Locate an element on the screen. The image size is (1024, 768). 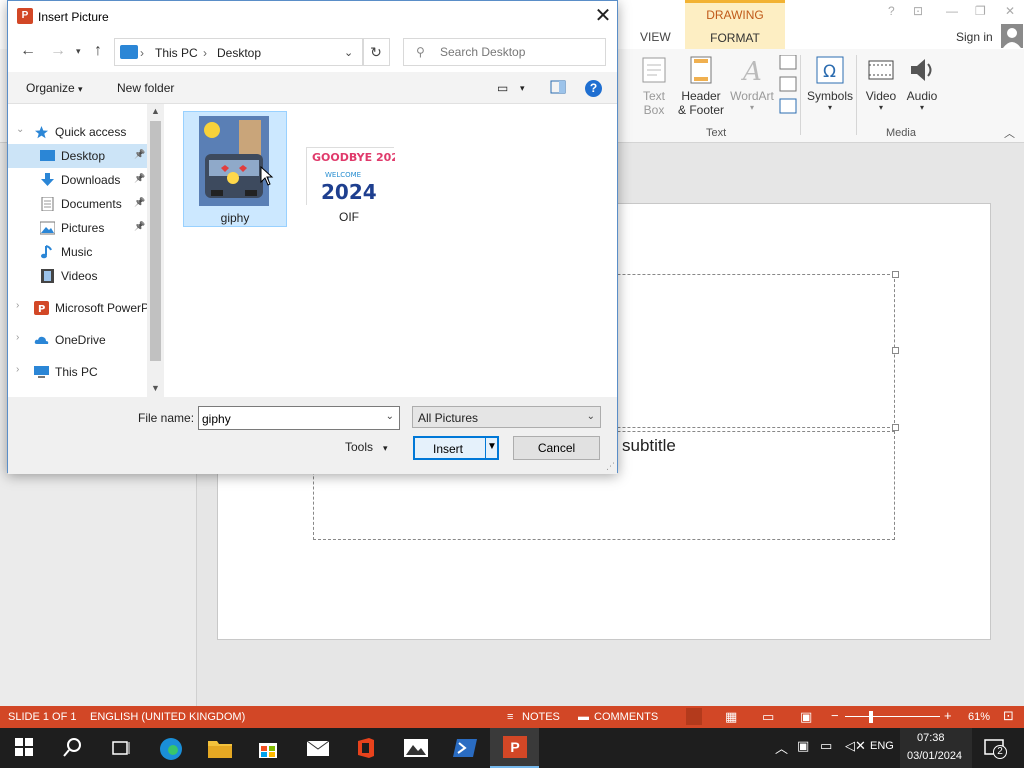
file-item-oif: GOODBYE 2023 WELCOME 2024 OIF is located at coordinates (352, 169).